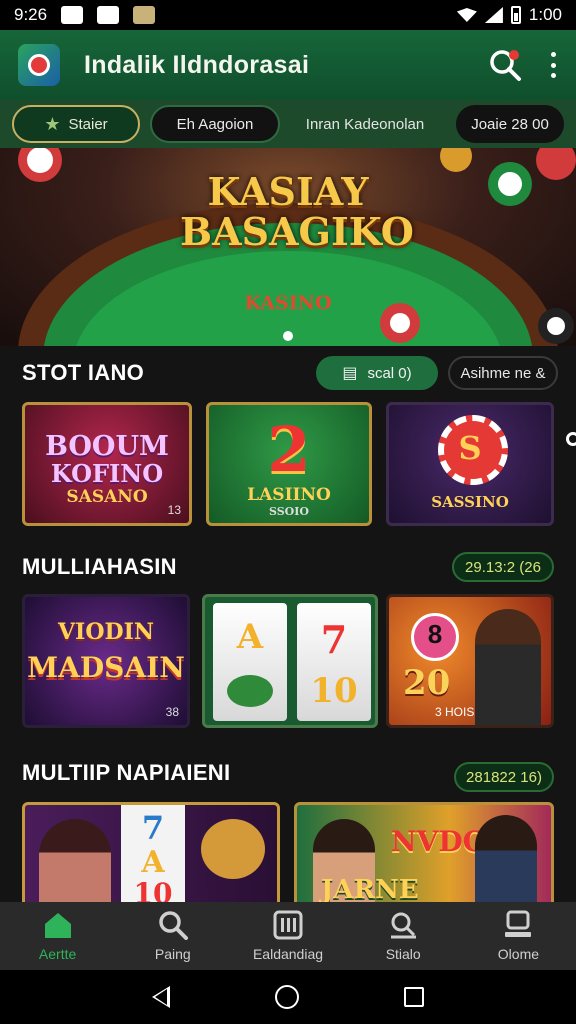  Describe the element at coordinates (52, 123) in the screenshot. I see `star-icon: ★` at that location.